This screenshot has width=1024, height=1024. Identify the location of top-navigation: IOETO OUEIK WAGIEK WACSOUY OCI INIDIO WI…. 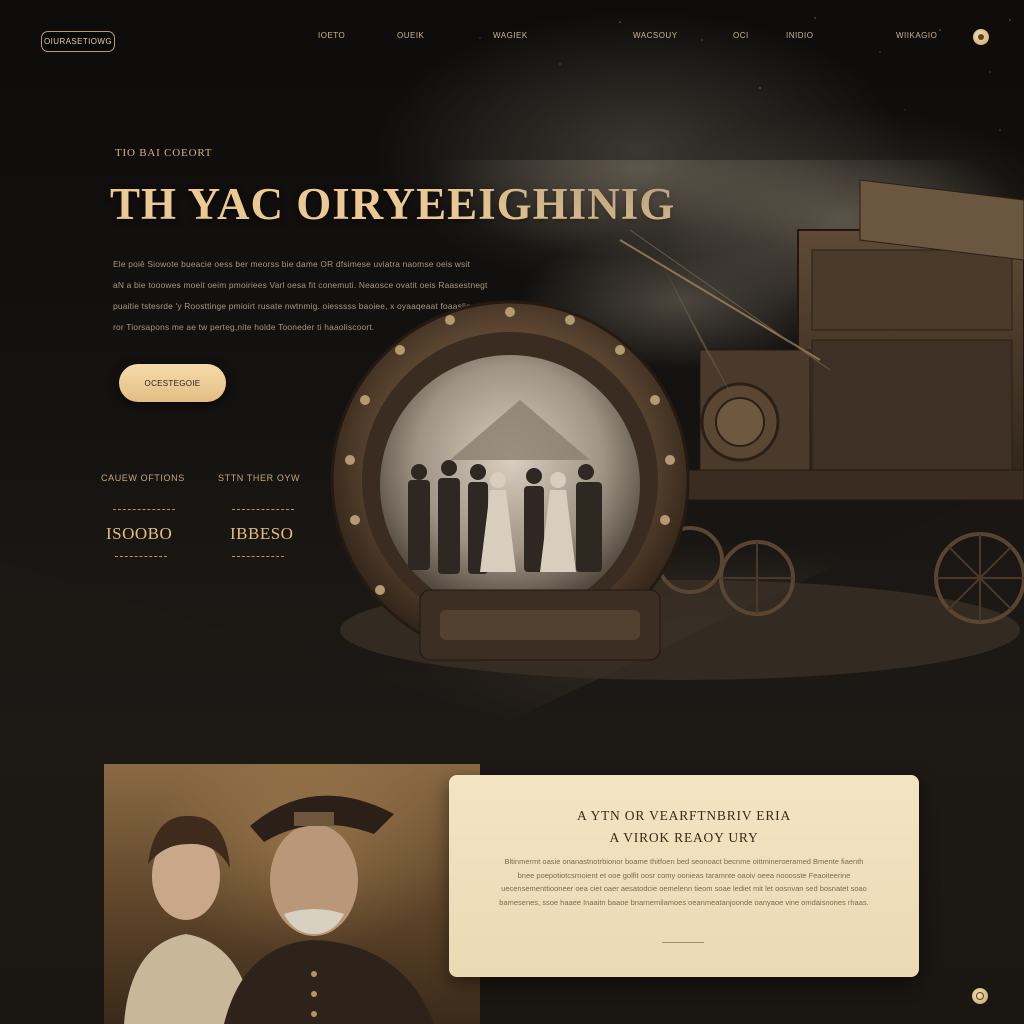
(512, 37).